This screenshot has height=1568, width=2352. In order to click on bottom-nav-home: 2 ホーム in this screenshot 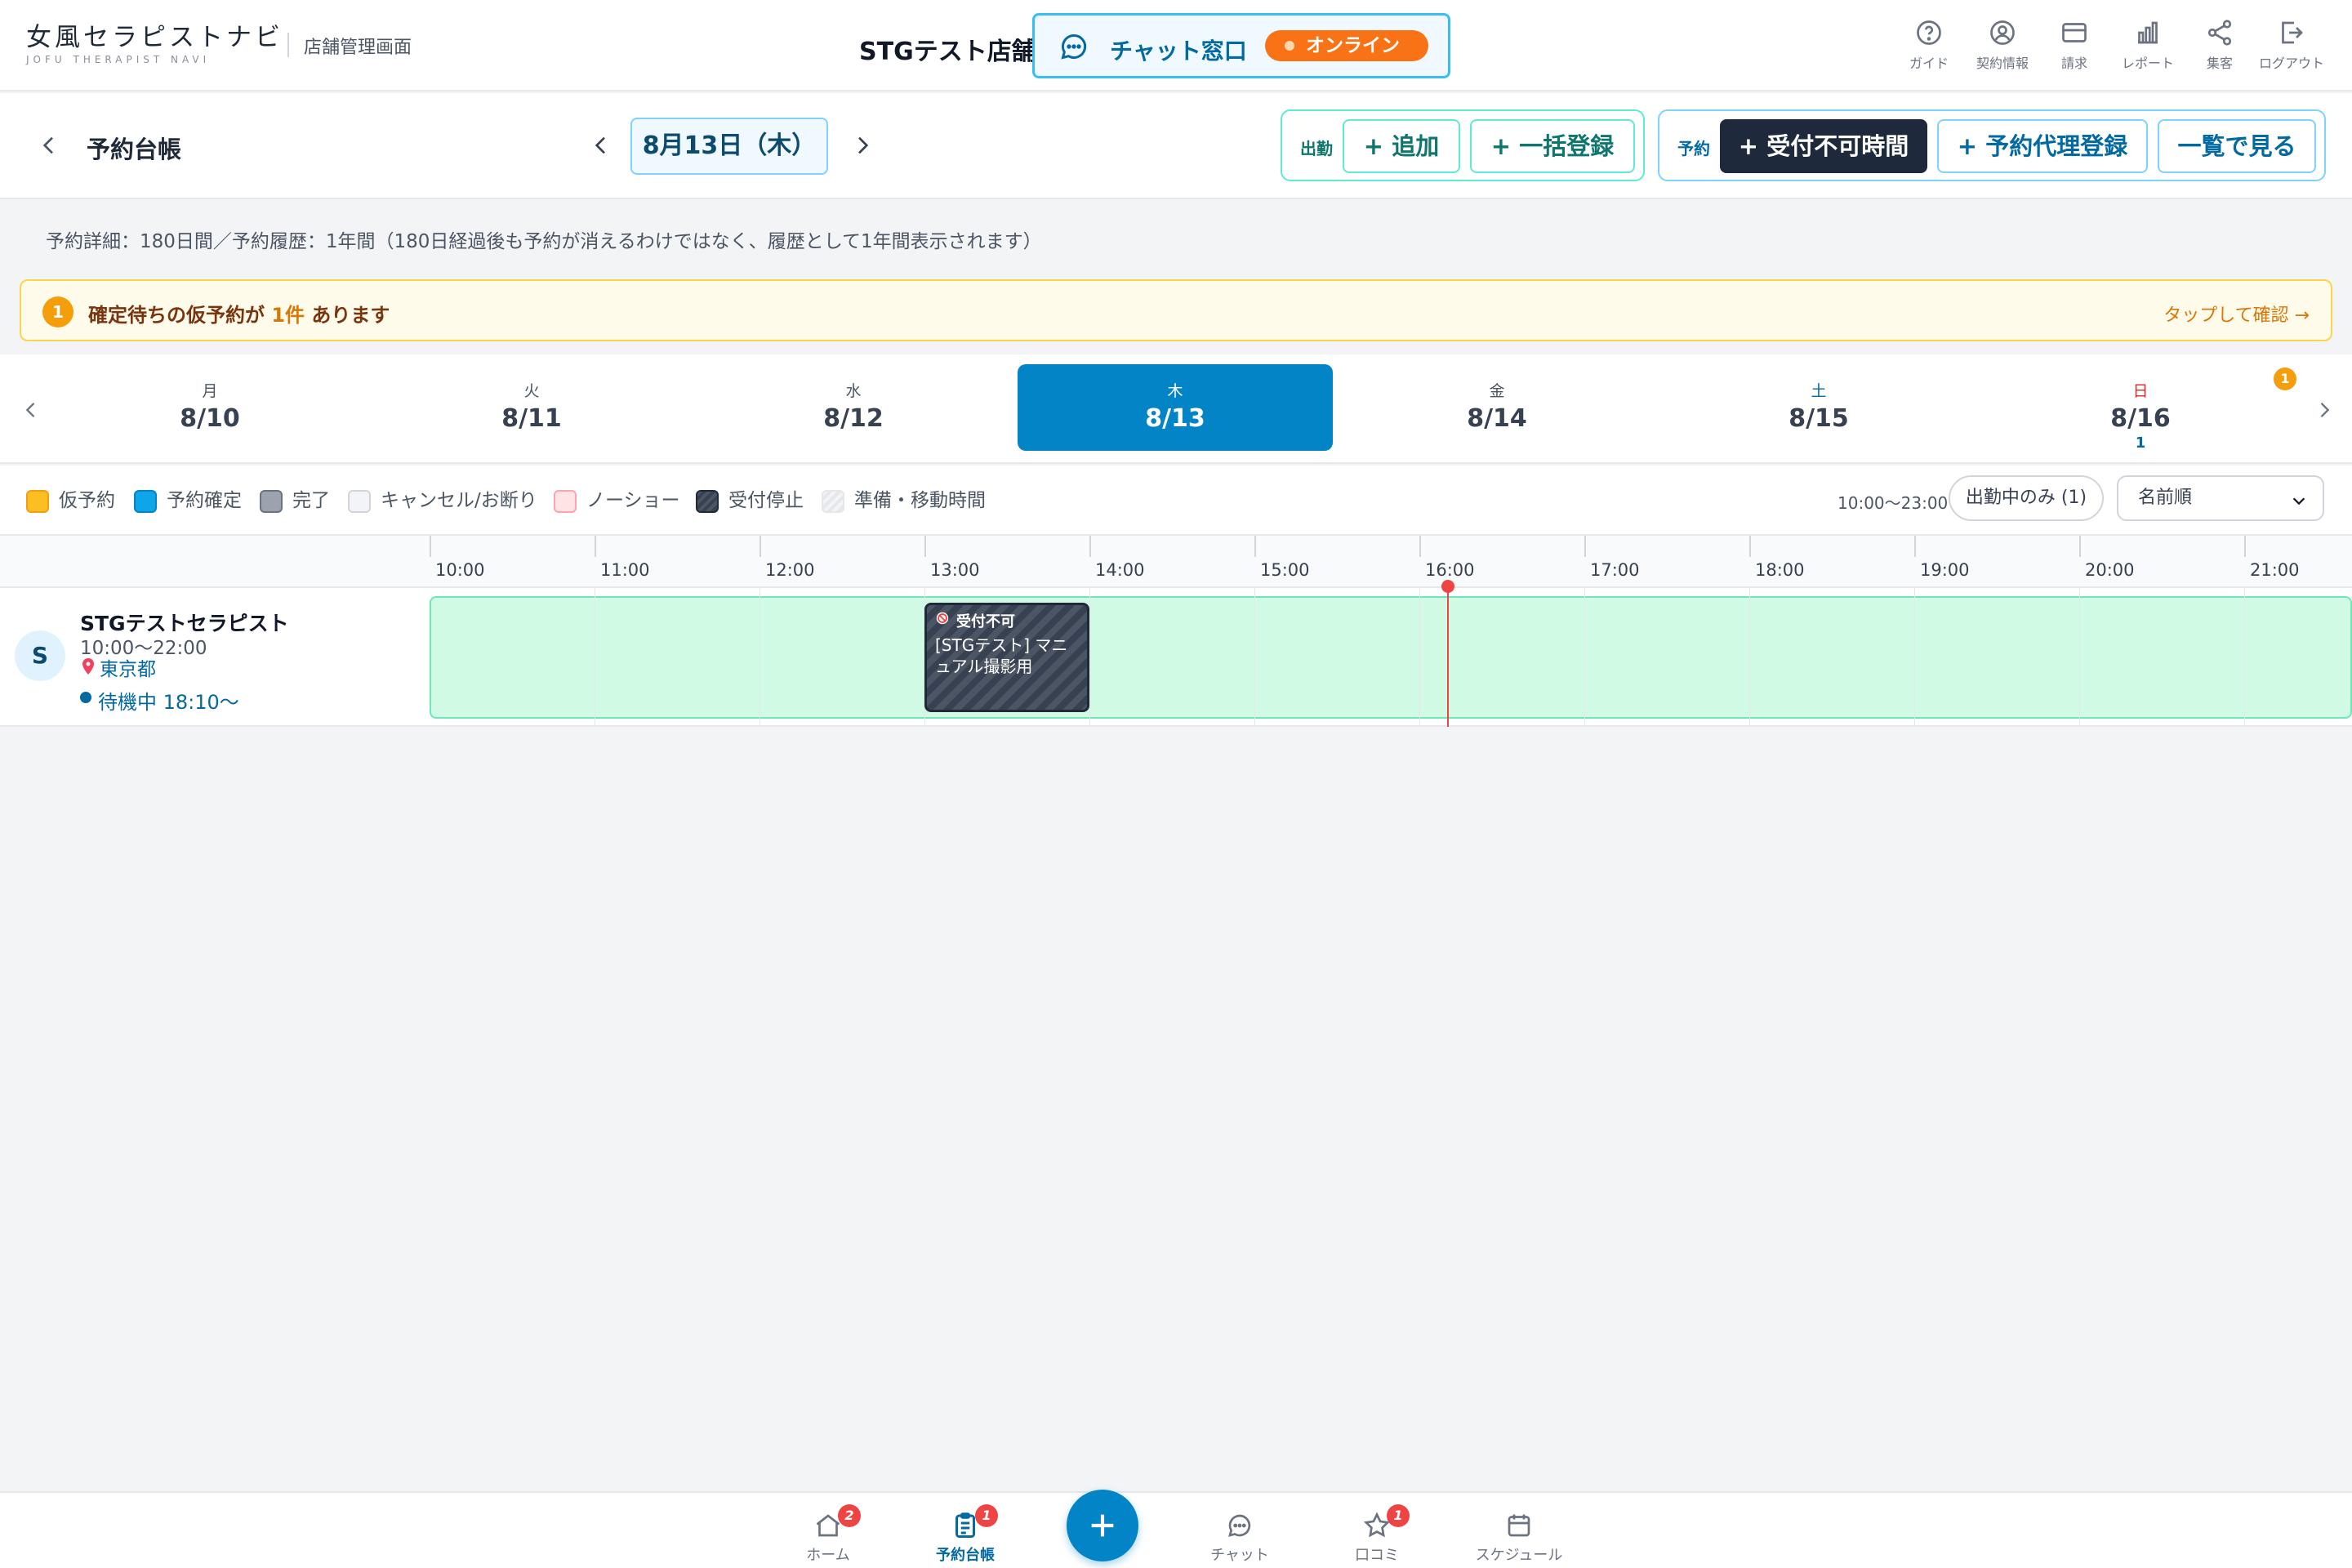, I will do `click(828, 1534)`.